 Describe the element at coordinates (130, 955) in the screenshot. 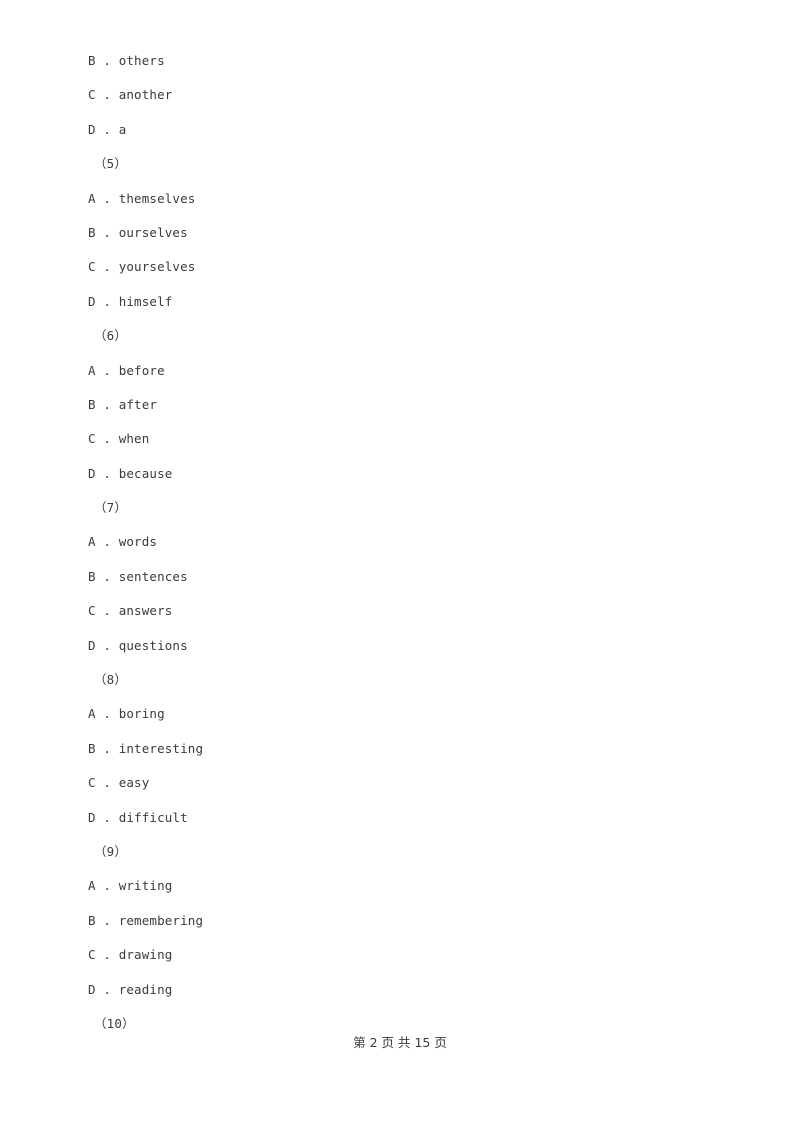

I see `answer-option: C . drawing` at that location.